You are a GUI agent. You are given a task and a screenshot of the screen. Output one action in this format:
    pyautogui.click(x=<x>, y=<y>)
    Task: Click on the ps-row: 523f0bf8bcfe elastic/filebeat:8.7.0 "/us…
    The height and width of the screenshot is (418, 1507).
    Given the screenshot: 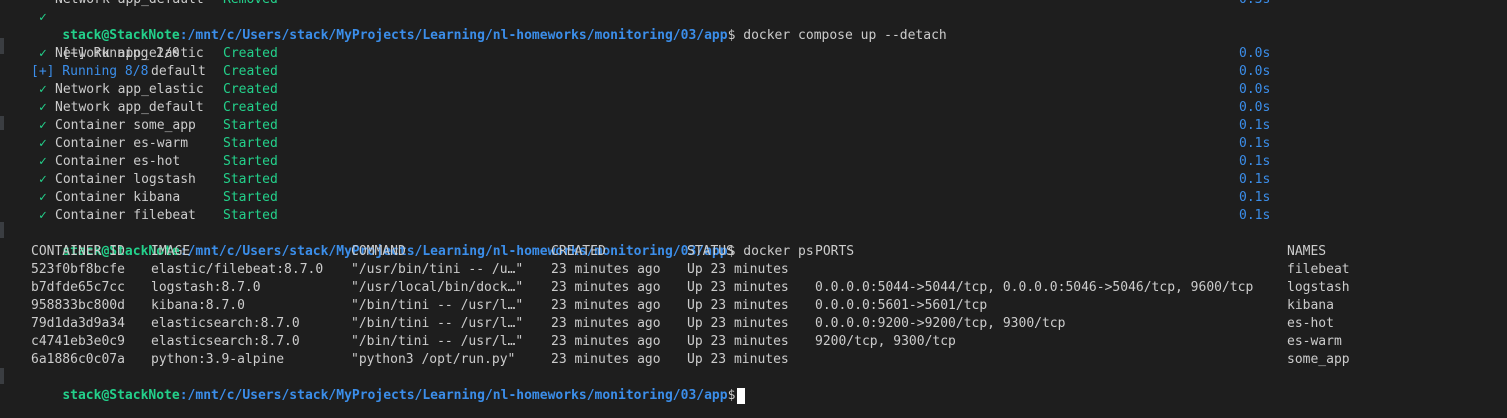 What is the action you would take?
    pyautogui.click(x=690, y=270)
    